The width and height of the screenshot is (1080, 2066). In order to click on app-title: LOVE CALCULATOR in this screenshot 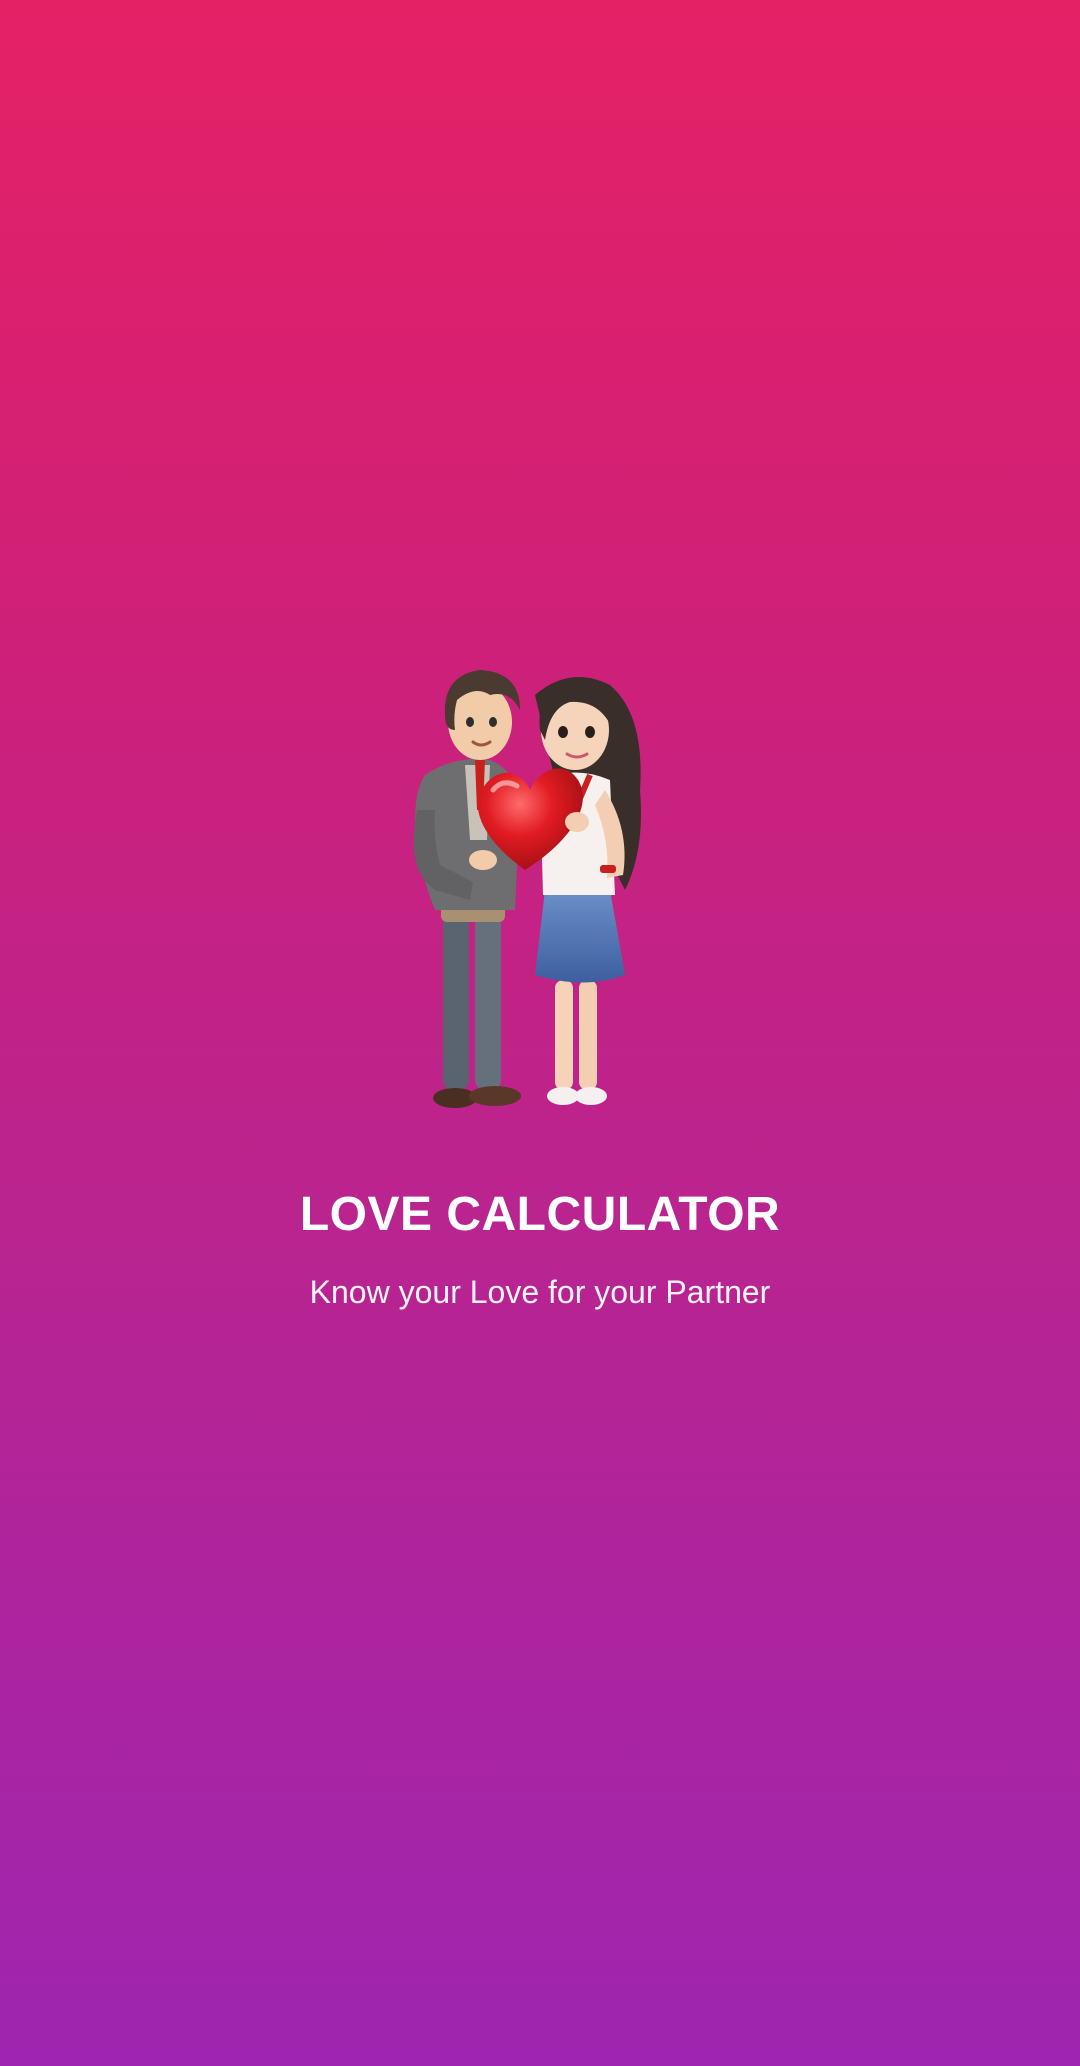, I will do `click(540, 1214)`.